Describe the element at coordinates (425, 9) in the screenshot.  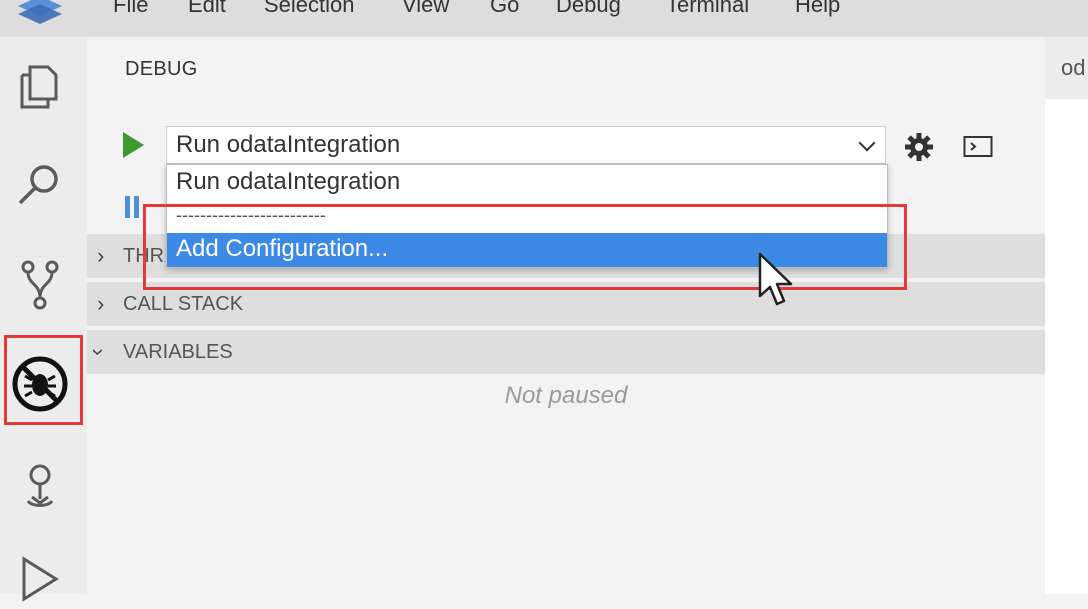
I see `menu-view: View` at that location.